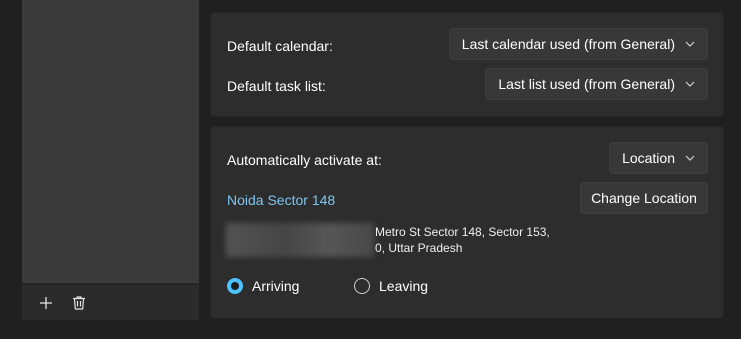  I want to click on delete-button, so click(79, 303).